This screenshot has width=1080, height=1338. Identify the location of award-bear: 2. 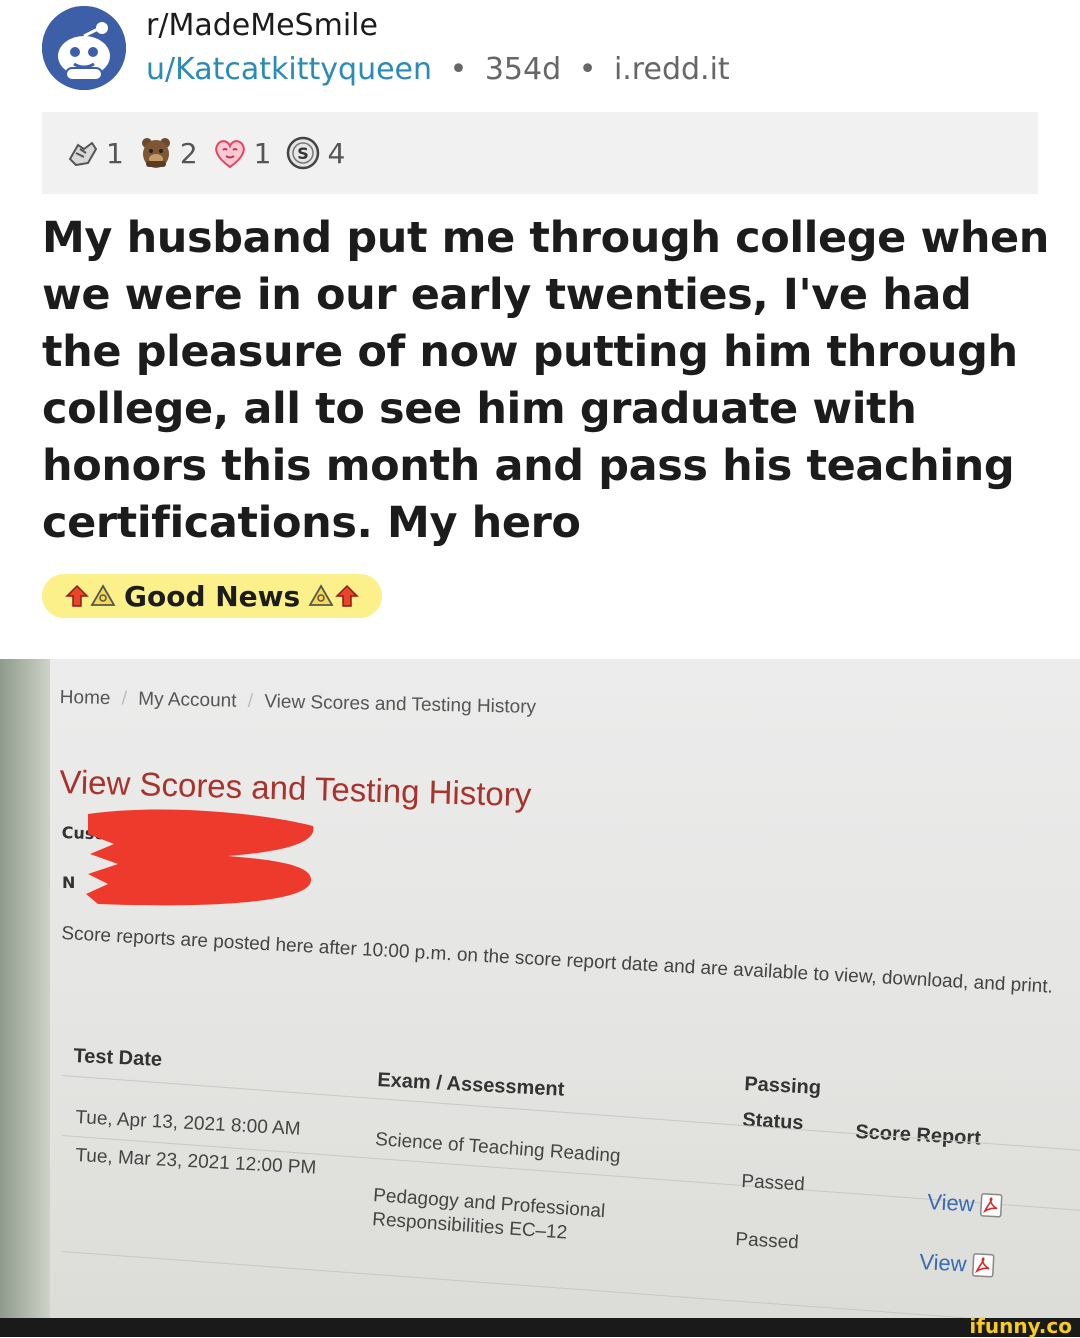
(168, 153).